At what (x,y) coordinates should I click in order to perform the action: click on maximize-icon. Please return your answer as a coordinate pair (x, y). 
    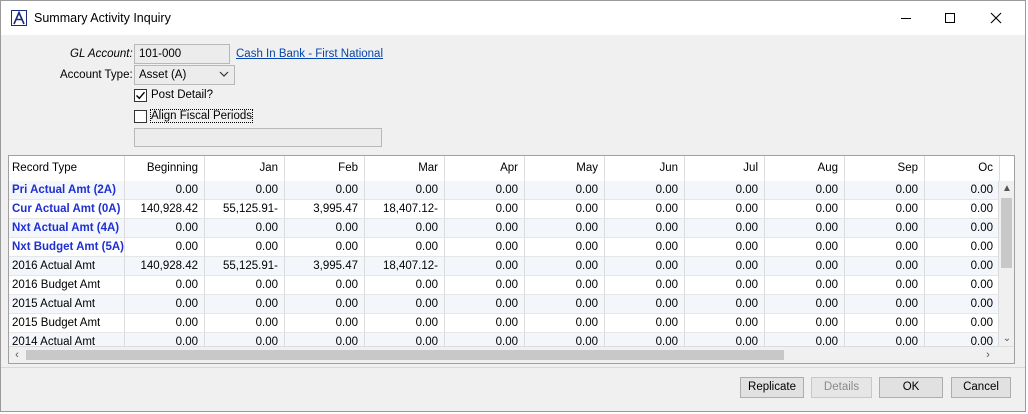
    Looking at the image, I should click on (950, 18).